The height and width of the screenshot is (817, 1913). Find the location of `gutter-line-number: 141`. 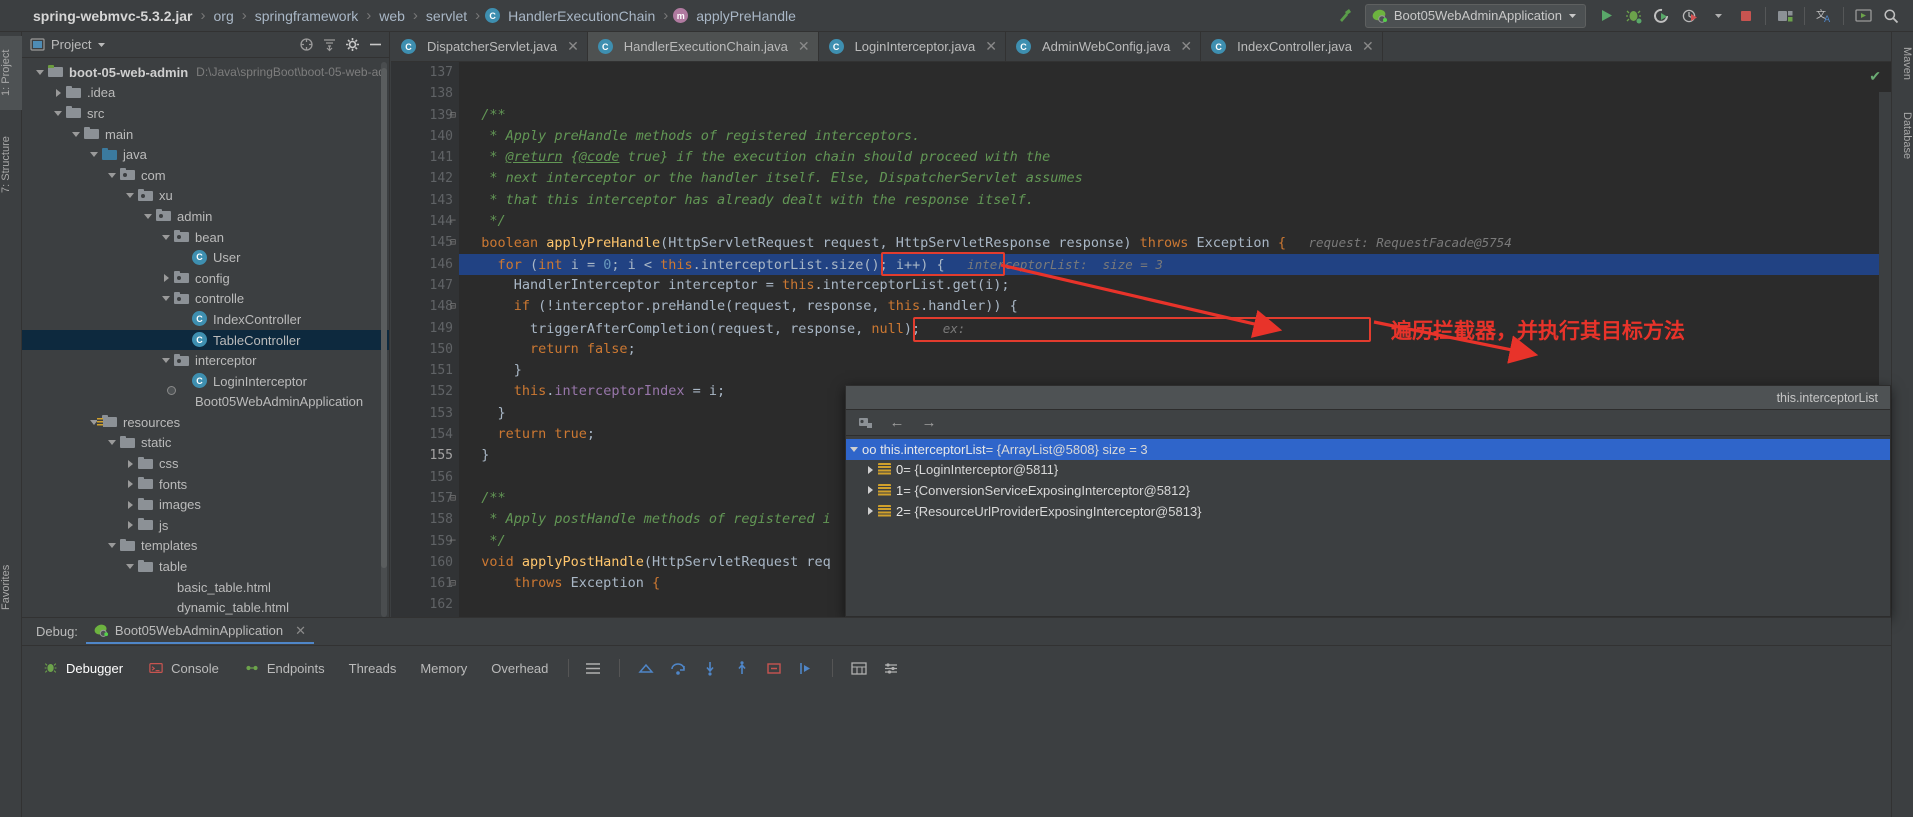

gutter-line-number: 141 is located at coordinates (425, 157).